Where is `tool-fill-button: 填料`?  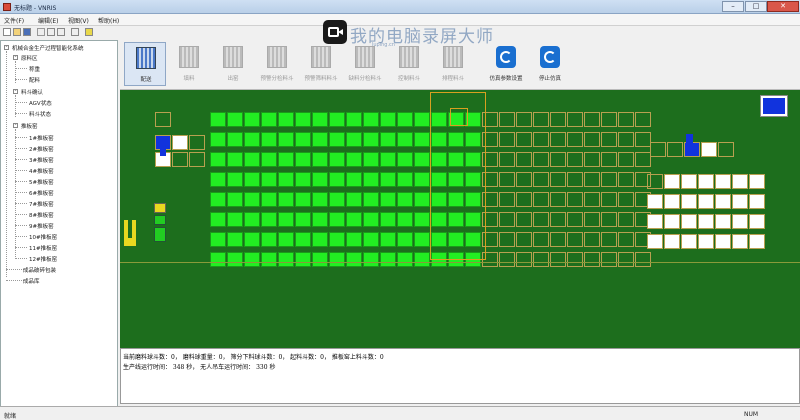 tool-fill-button: 填料 is located at coordinates (189, 64).